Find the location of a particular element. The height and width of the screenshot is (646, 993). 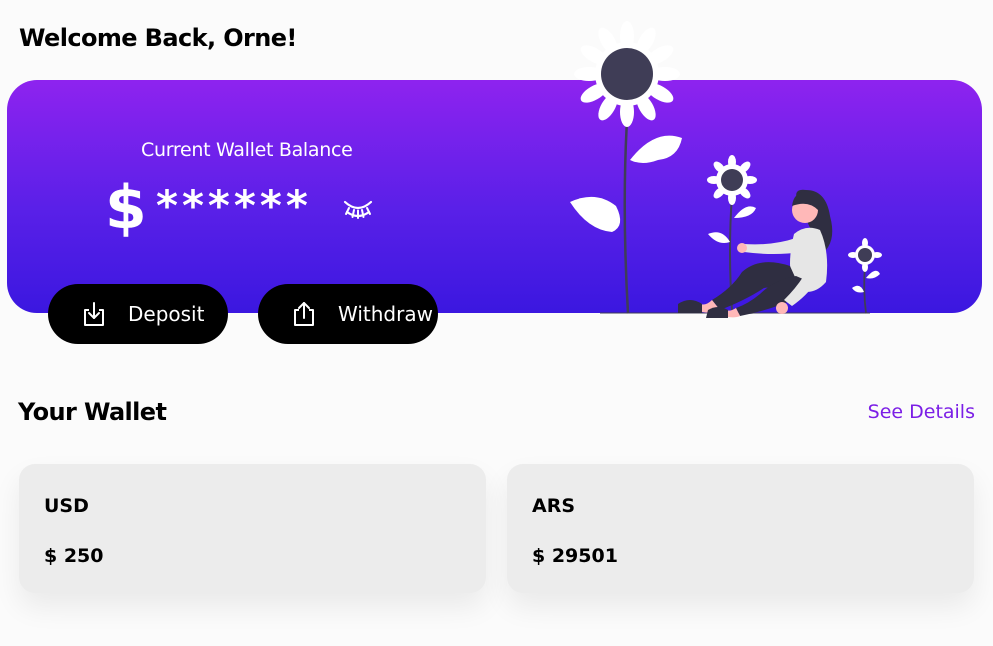

masked-balance: ****** is located at coordinates (234, 205).